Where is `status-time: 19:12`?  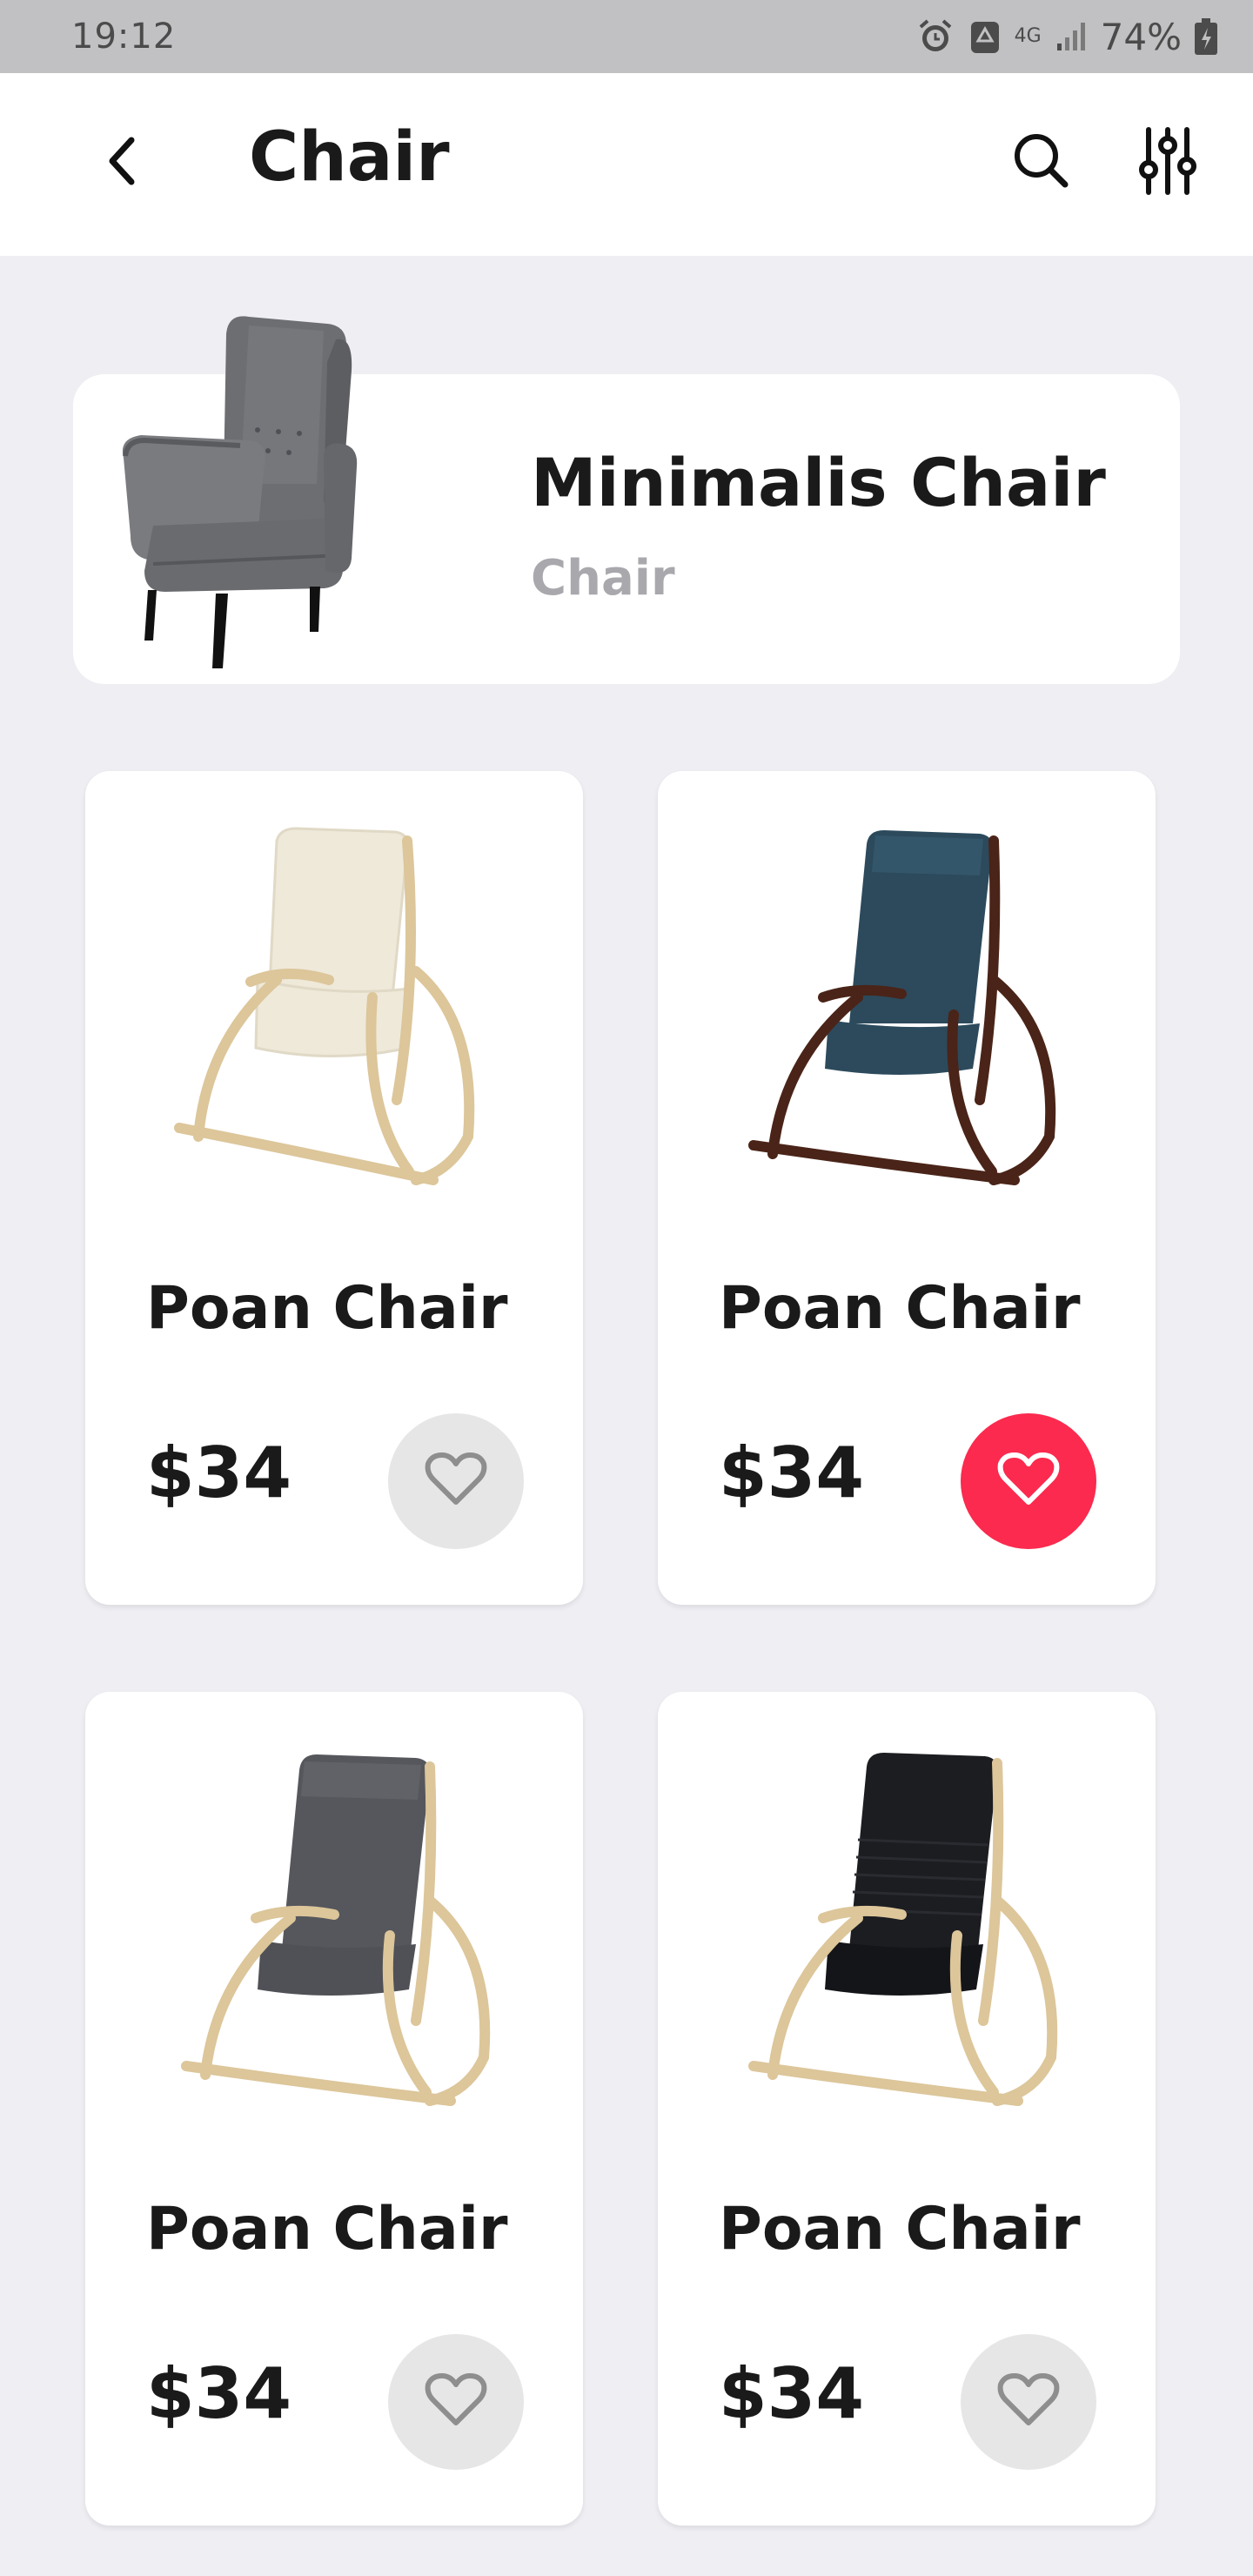 status-time: 19:12 is located at coordinates (124, 37).